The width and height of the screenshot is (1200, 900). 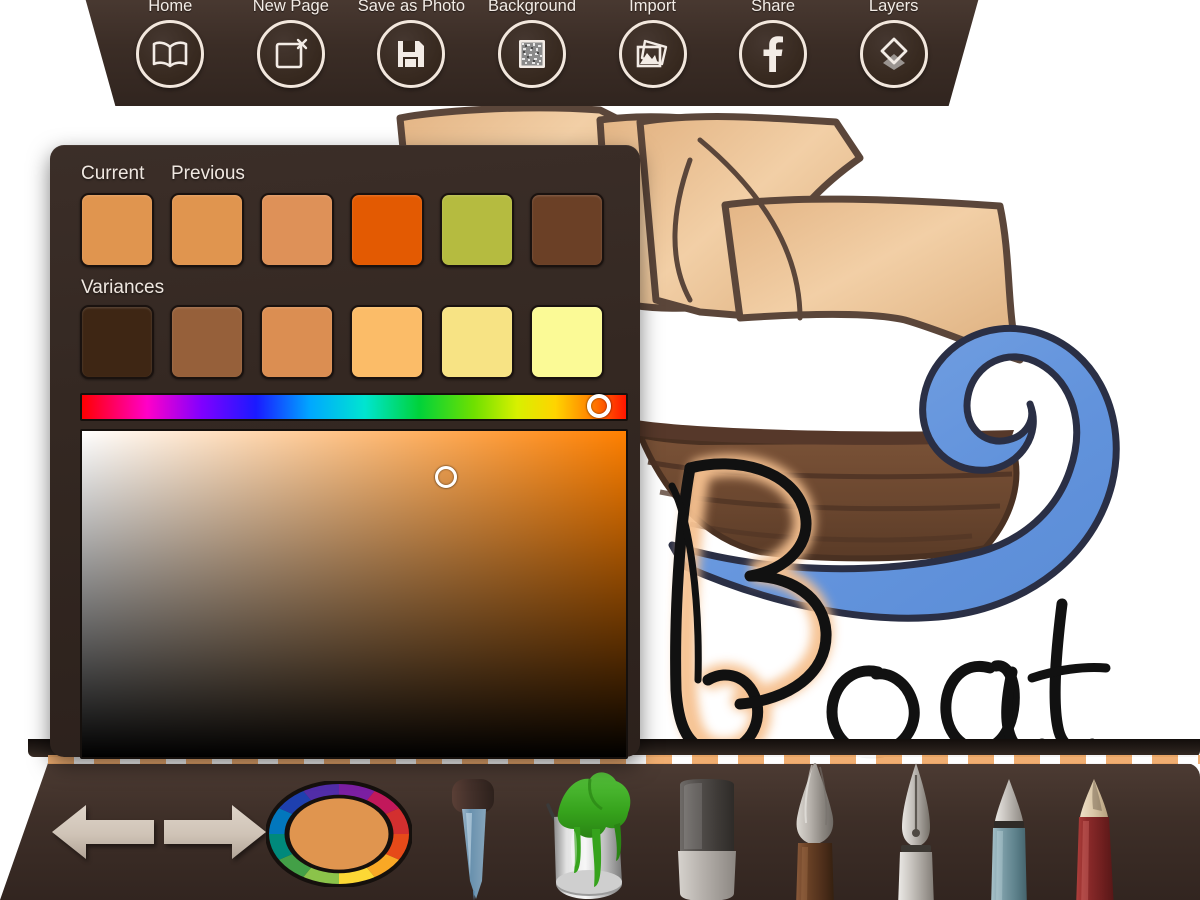 What do you see at coordinates (208, 173) in the screenshot?
I see `label-previous: Previous` at bounding box center [208, 173].